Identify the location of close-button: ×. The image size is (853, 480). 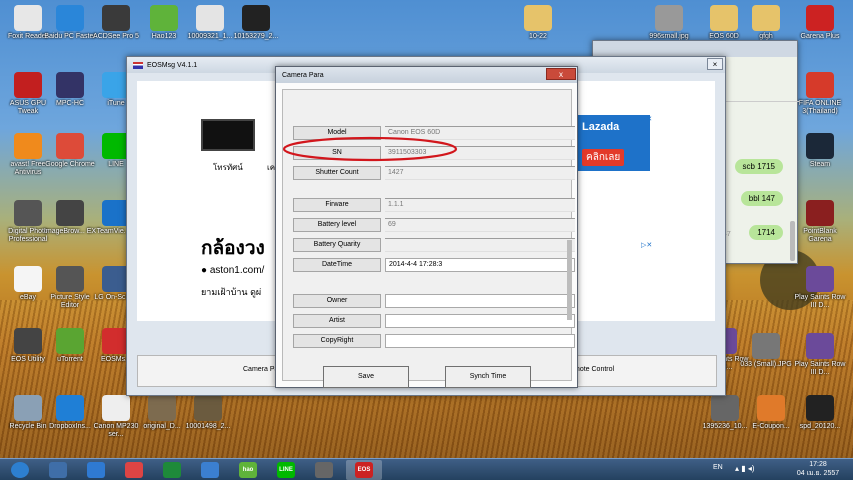
(715, 64).